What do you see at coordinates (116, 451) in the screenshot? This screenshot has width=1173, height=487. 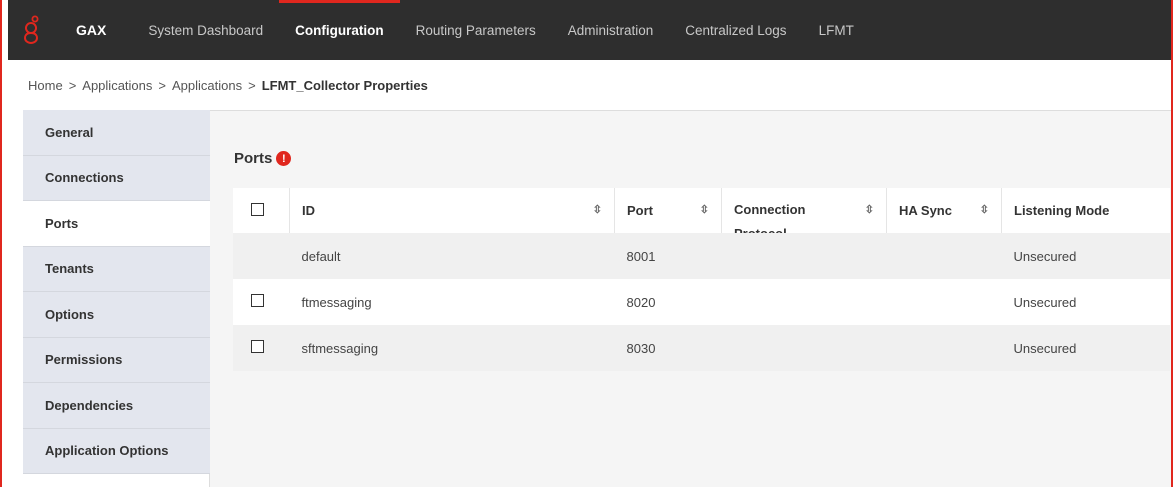 I see `sidebar-item-application-options: Application Options` at bounding box center [116, 451].